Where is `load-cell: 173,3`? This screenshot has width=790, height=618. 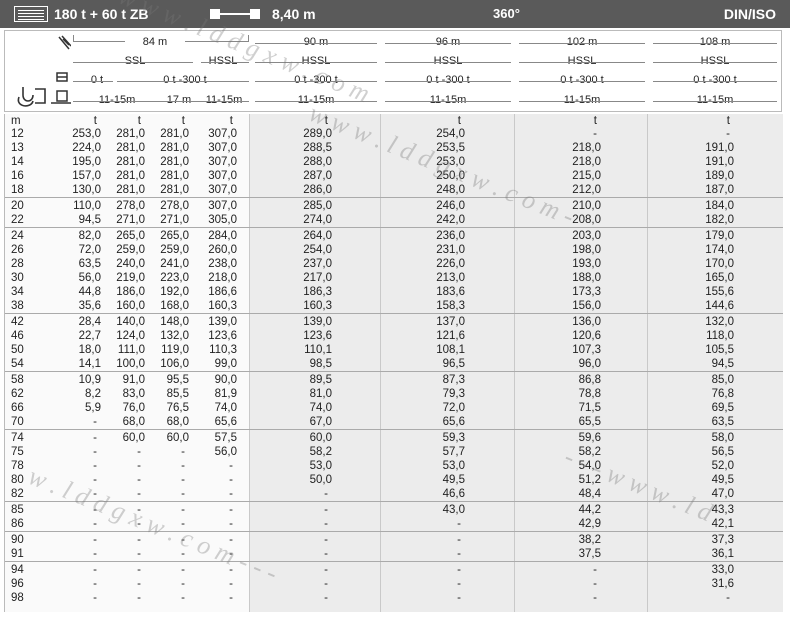 load-cell: 173,3 is located at coordinates (586, 292).